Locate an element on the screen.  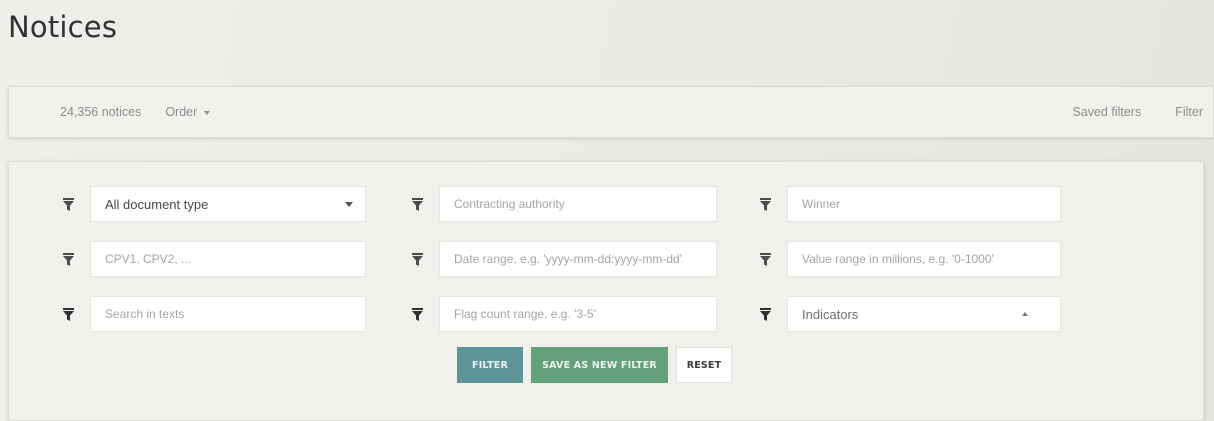
save-as-new-filter-button: SAVE AS NEW FILTER is located at coordinates (599, 365).